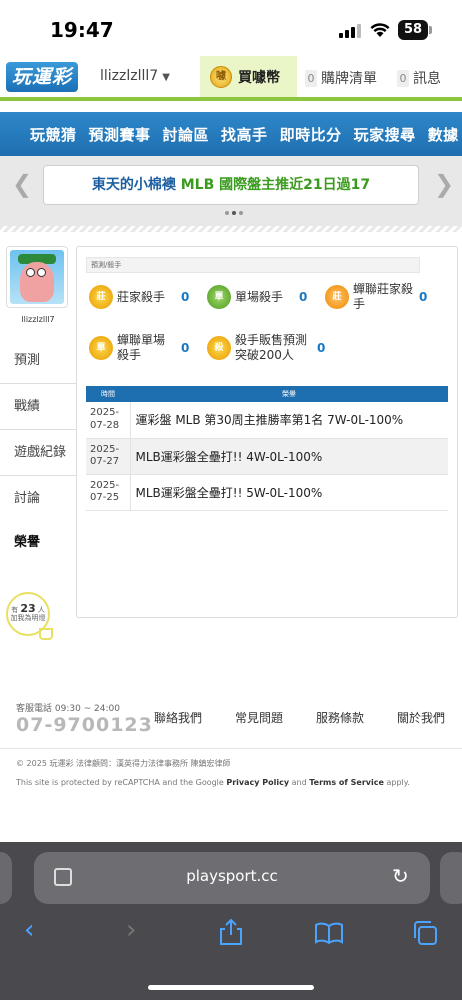 This screenshot has height=1000, width=462. Describe the element at coordinates (84, 725) in the screenshot. I see `hotline-number: 07-9700123` at that location.